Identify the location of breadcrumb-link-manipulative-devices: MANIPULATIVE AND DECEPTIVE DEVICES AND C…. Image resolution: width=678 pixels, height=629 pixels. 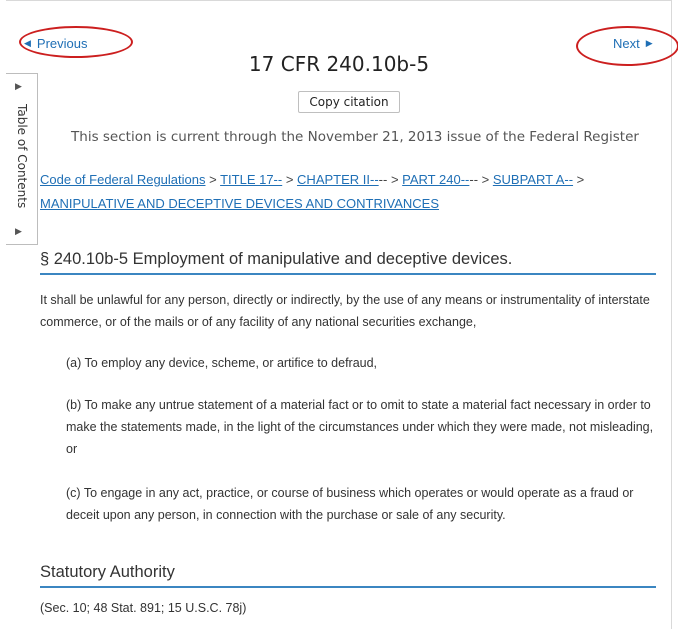
(239, 203).